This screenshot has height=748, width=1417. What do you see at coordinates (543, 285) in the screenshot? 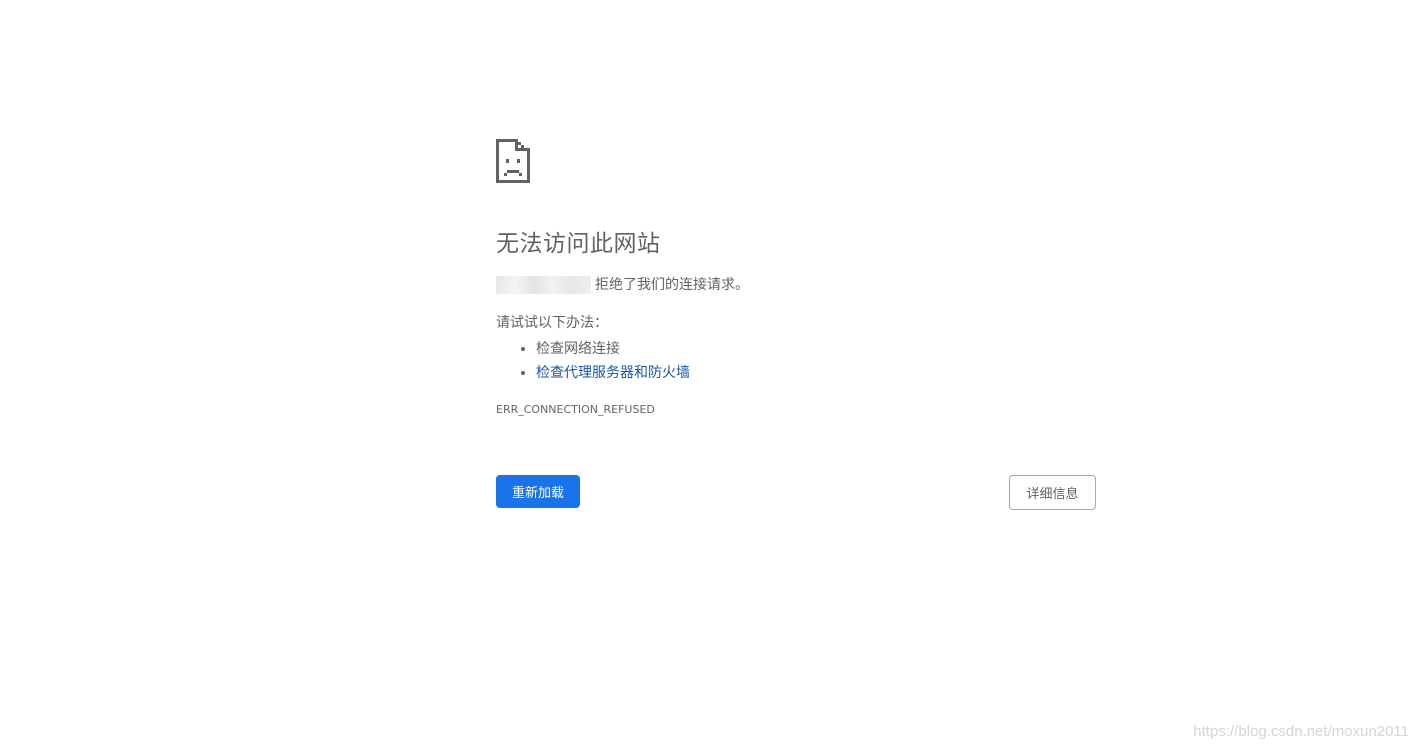
I see `redacted-host-name` at bounding box center [543, 285].